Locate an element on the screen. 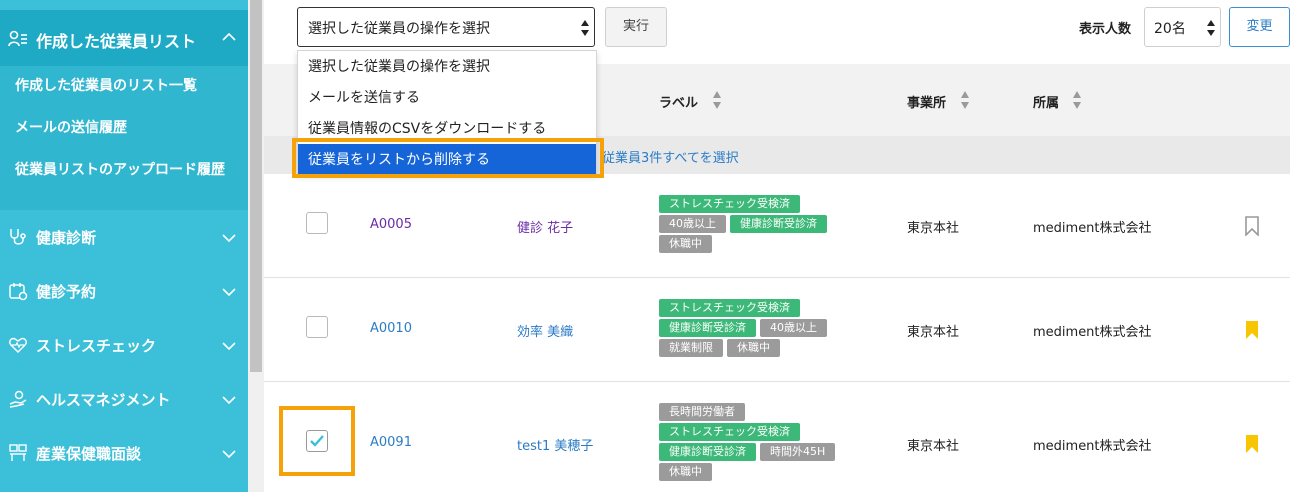  nav-label: ストレスチェック is located at coordinates (96, 346).